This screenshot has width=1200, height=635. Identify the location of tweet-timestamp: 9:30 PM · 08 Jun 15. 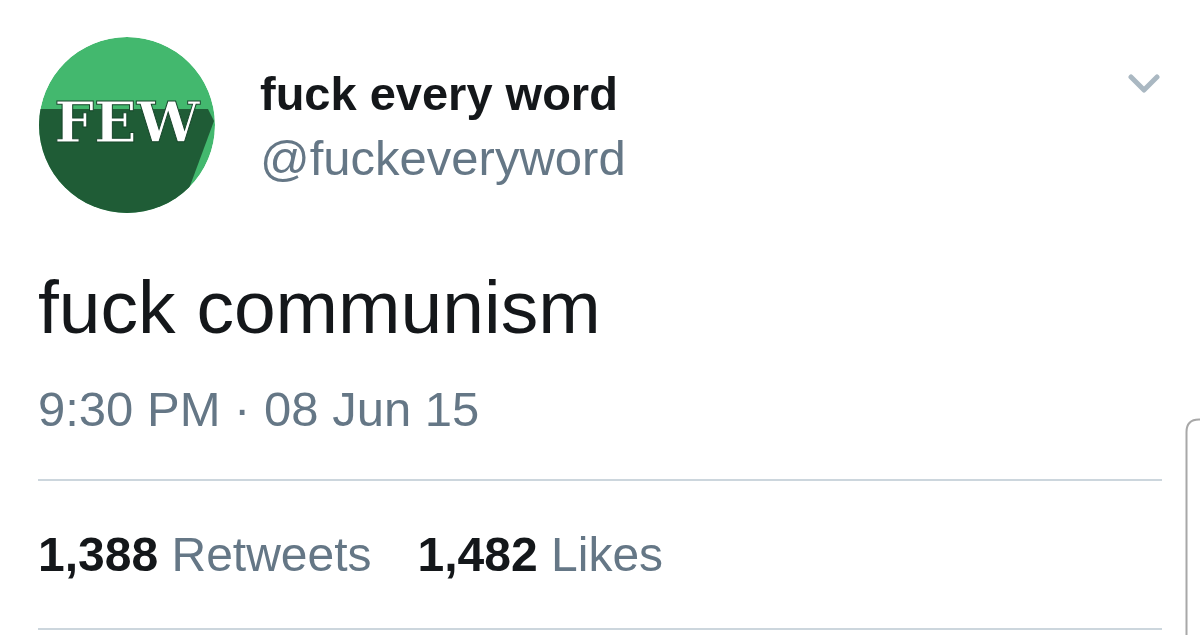
(259, 409).